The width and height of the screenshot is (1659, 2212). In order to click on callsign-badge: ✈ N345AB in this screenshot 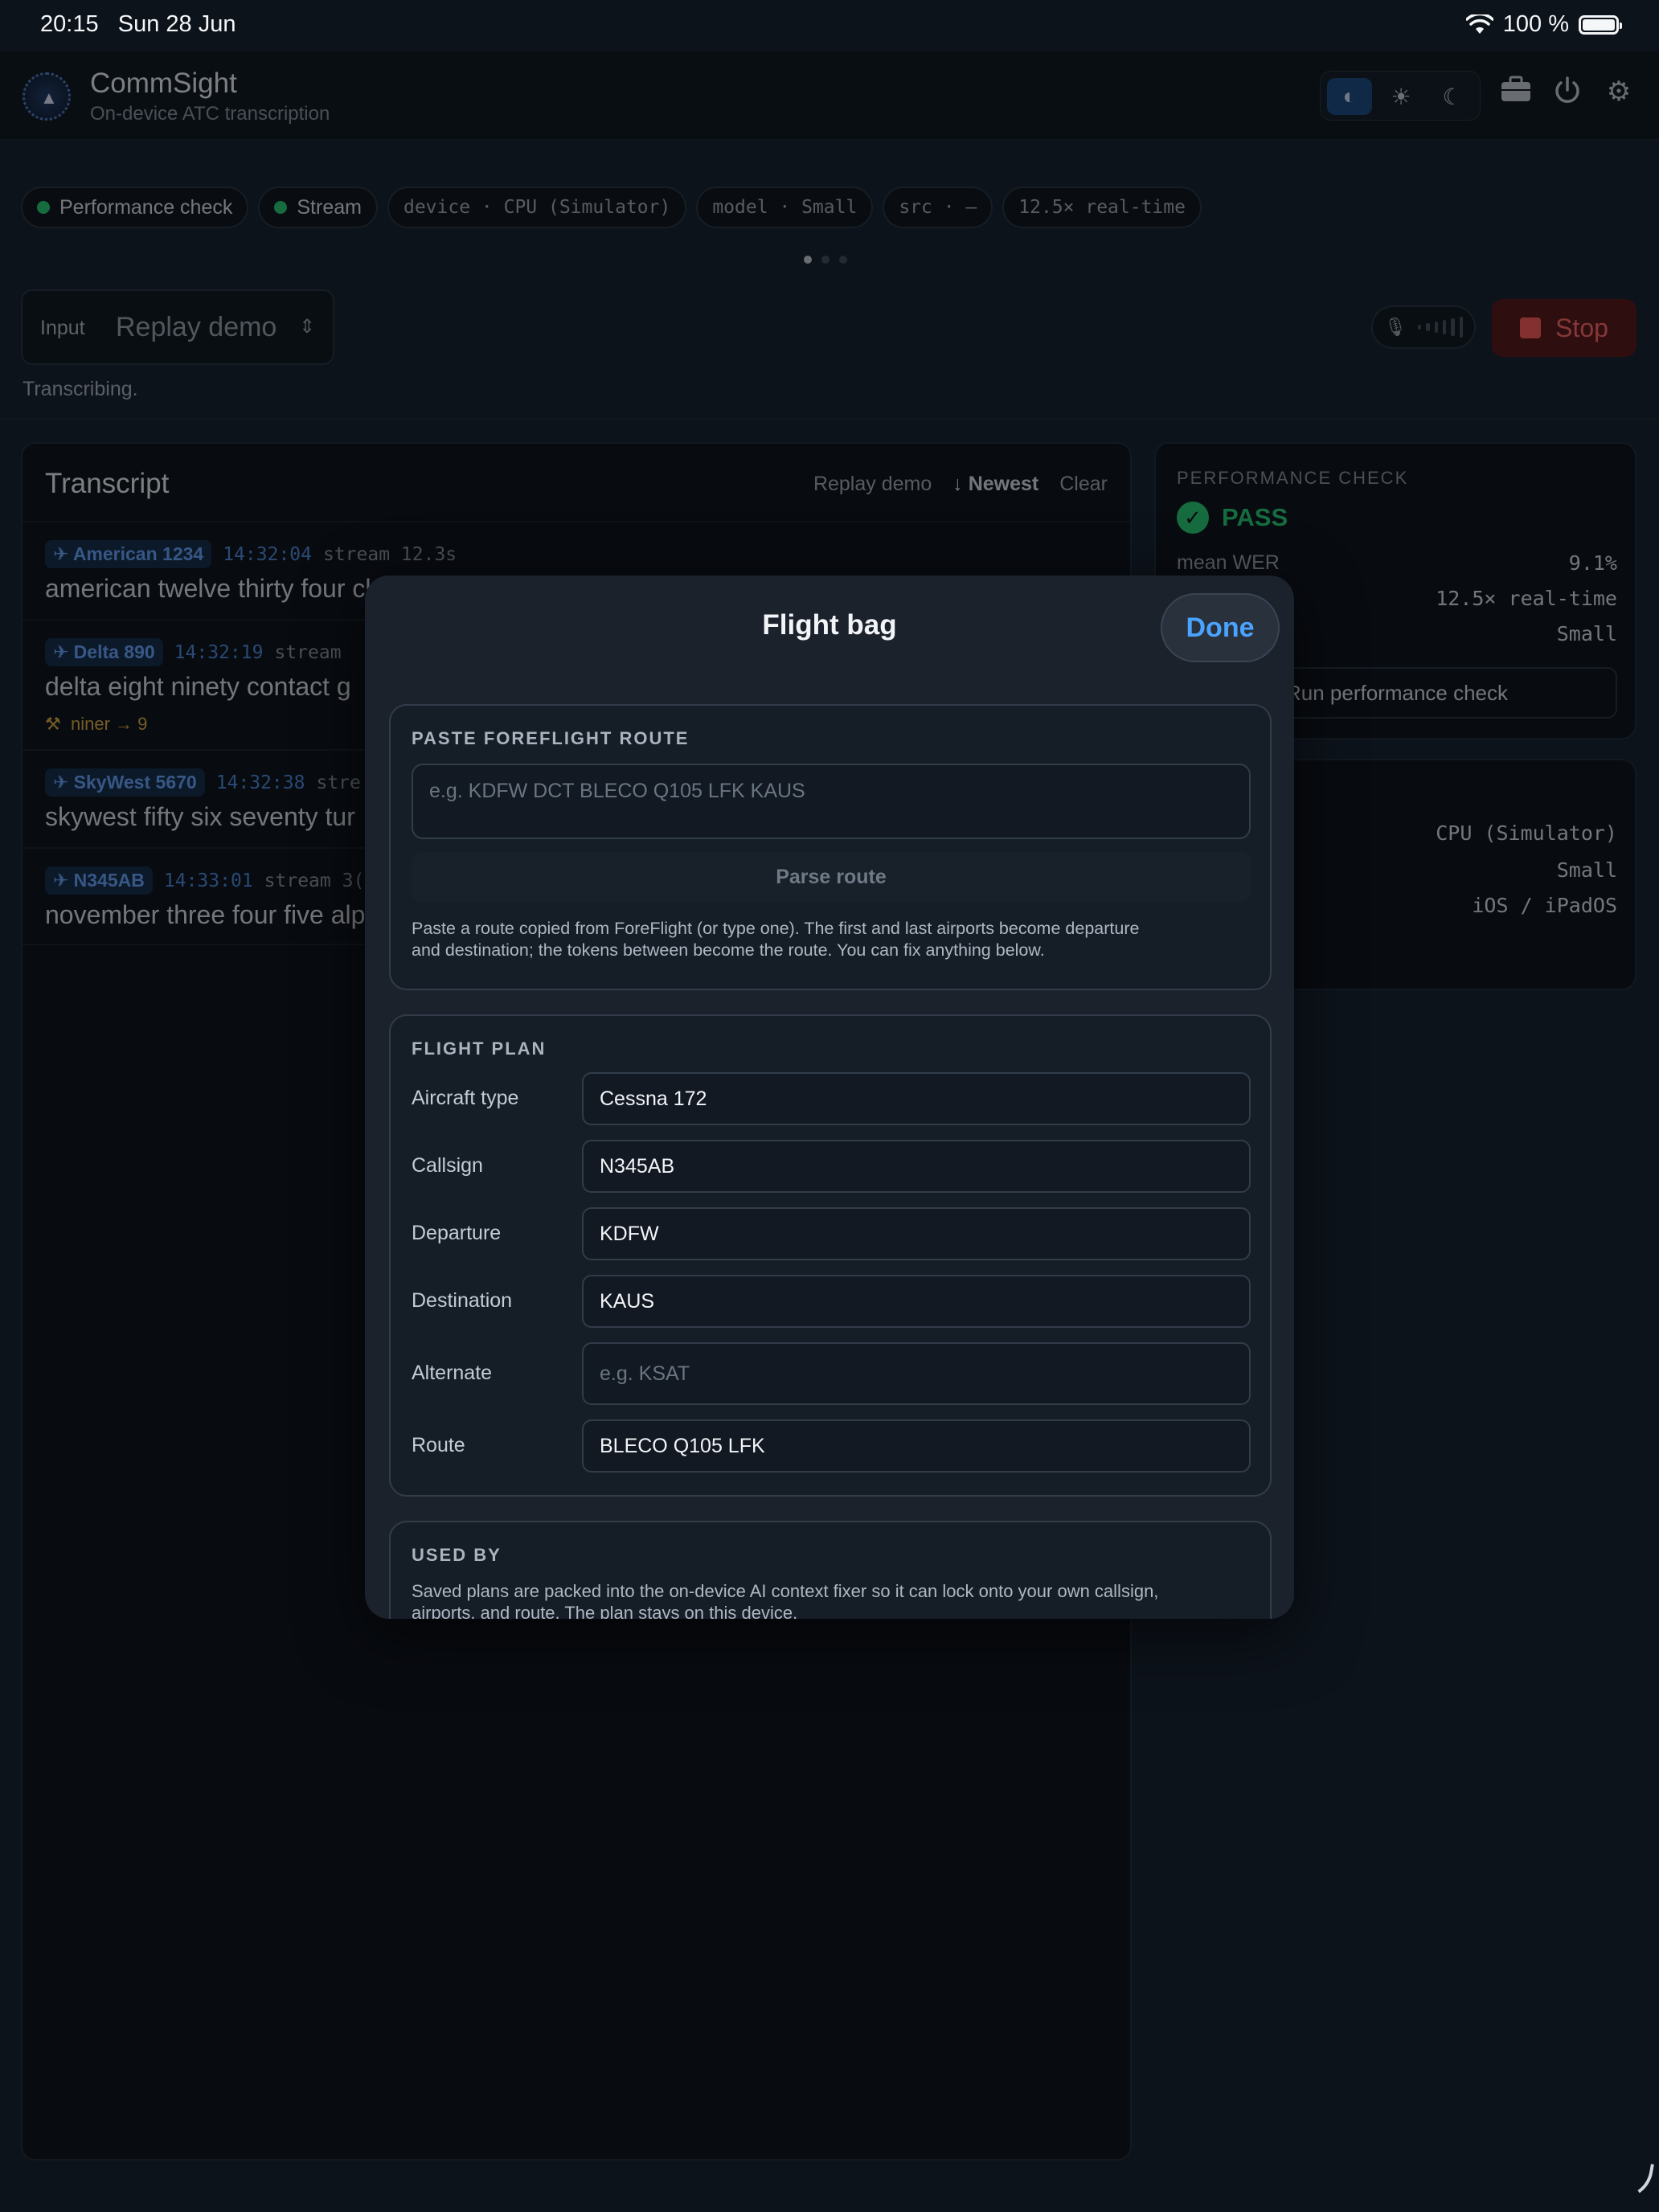, I will do `click(99, 880)`.